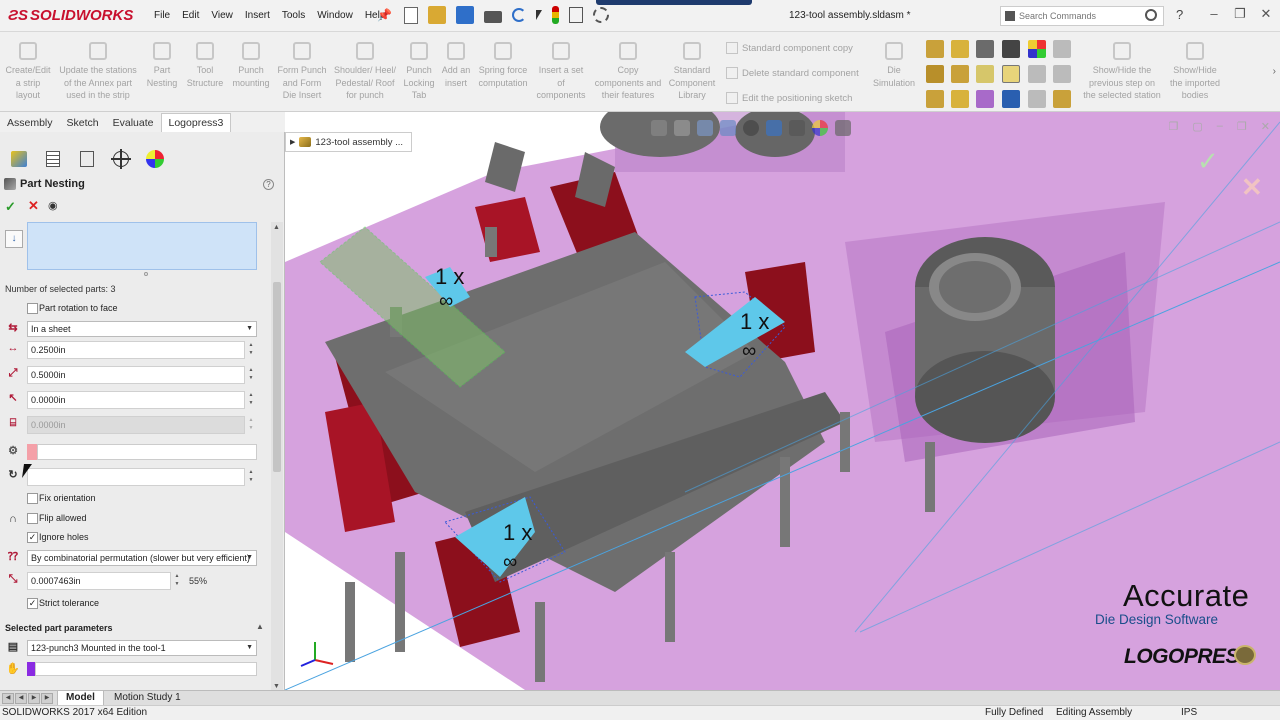 The width and height of the screenshot is (1280, 720). Describe the element at coordinates (19, 159) in the screenshot. I see `featuremanager-tab` at that location.